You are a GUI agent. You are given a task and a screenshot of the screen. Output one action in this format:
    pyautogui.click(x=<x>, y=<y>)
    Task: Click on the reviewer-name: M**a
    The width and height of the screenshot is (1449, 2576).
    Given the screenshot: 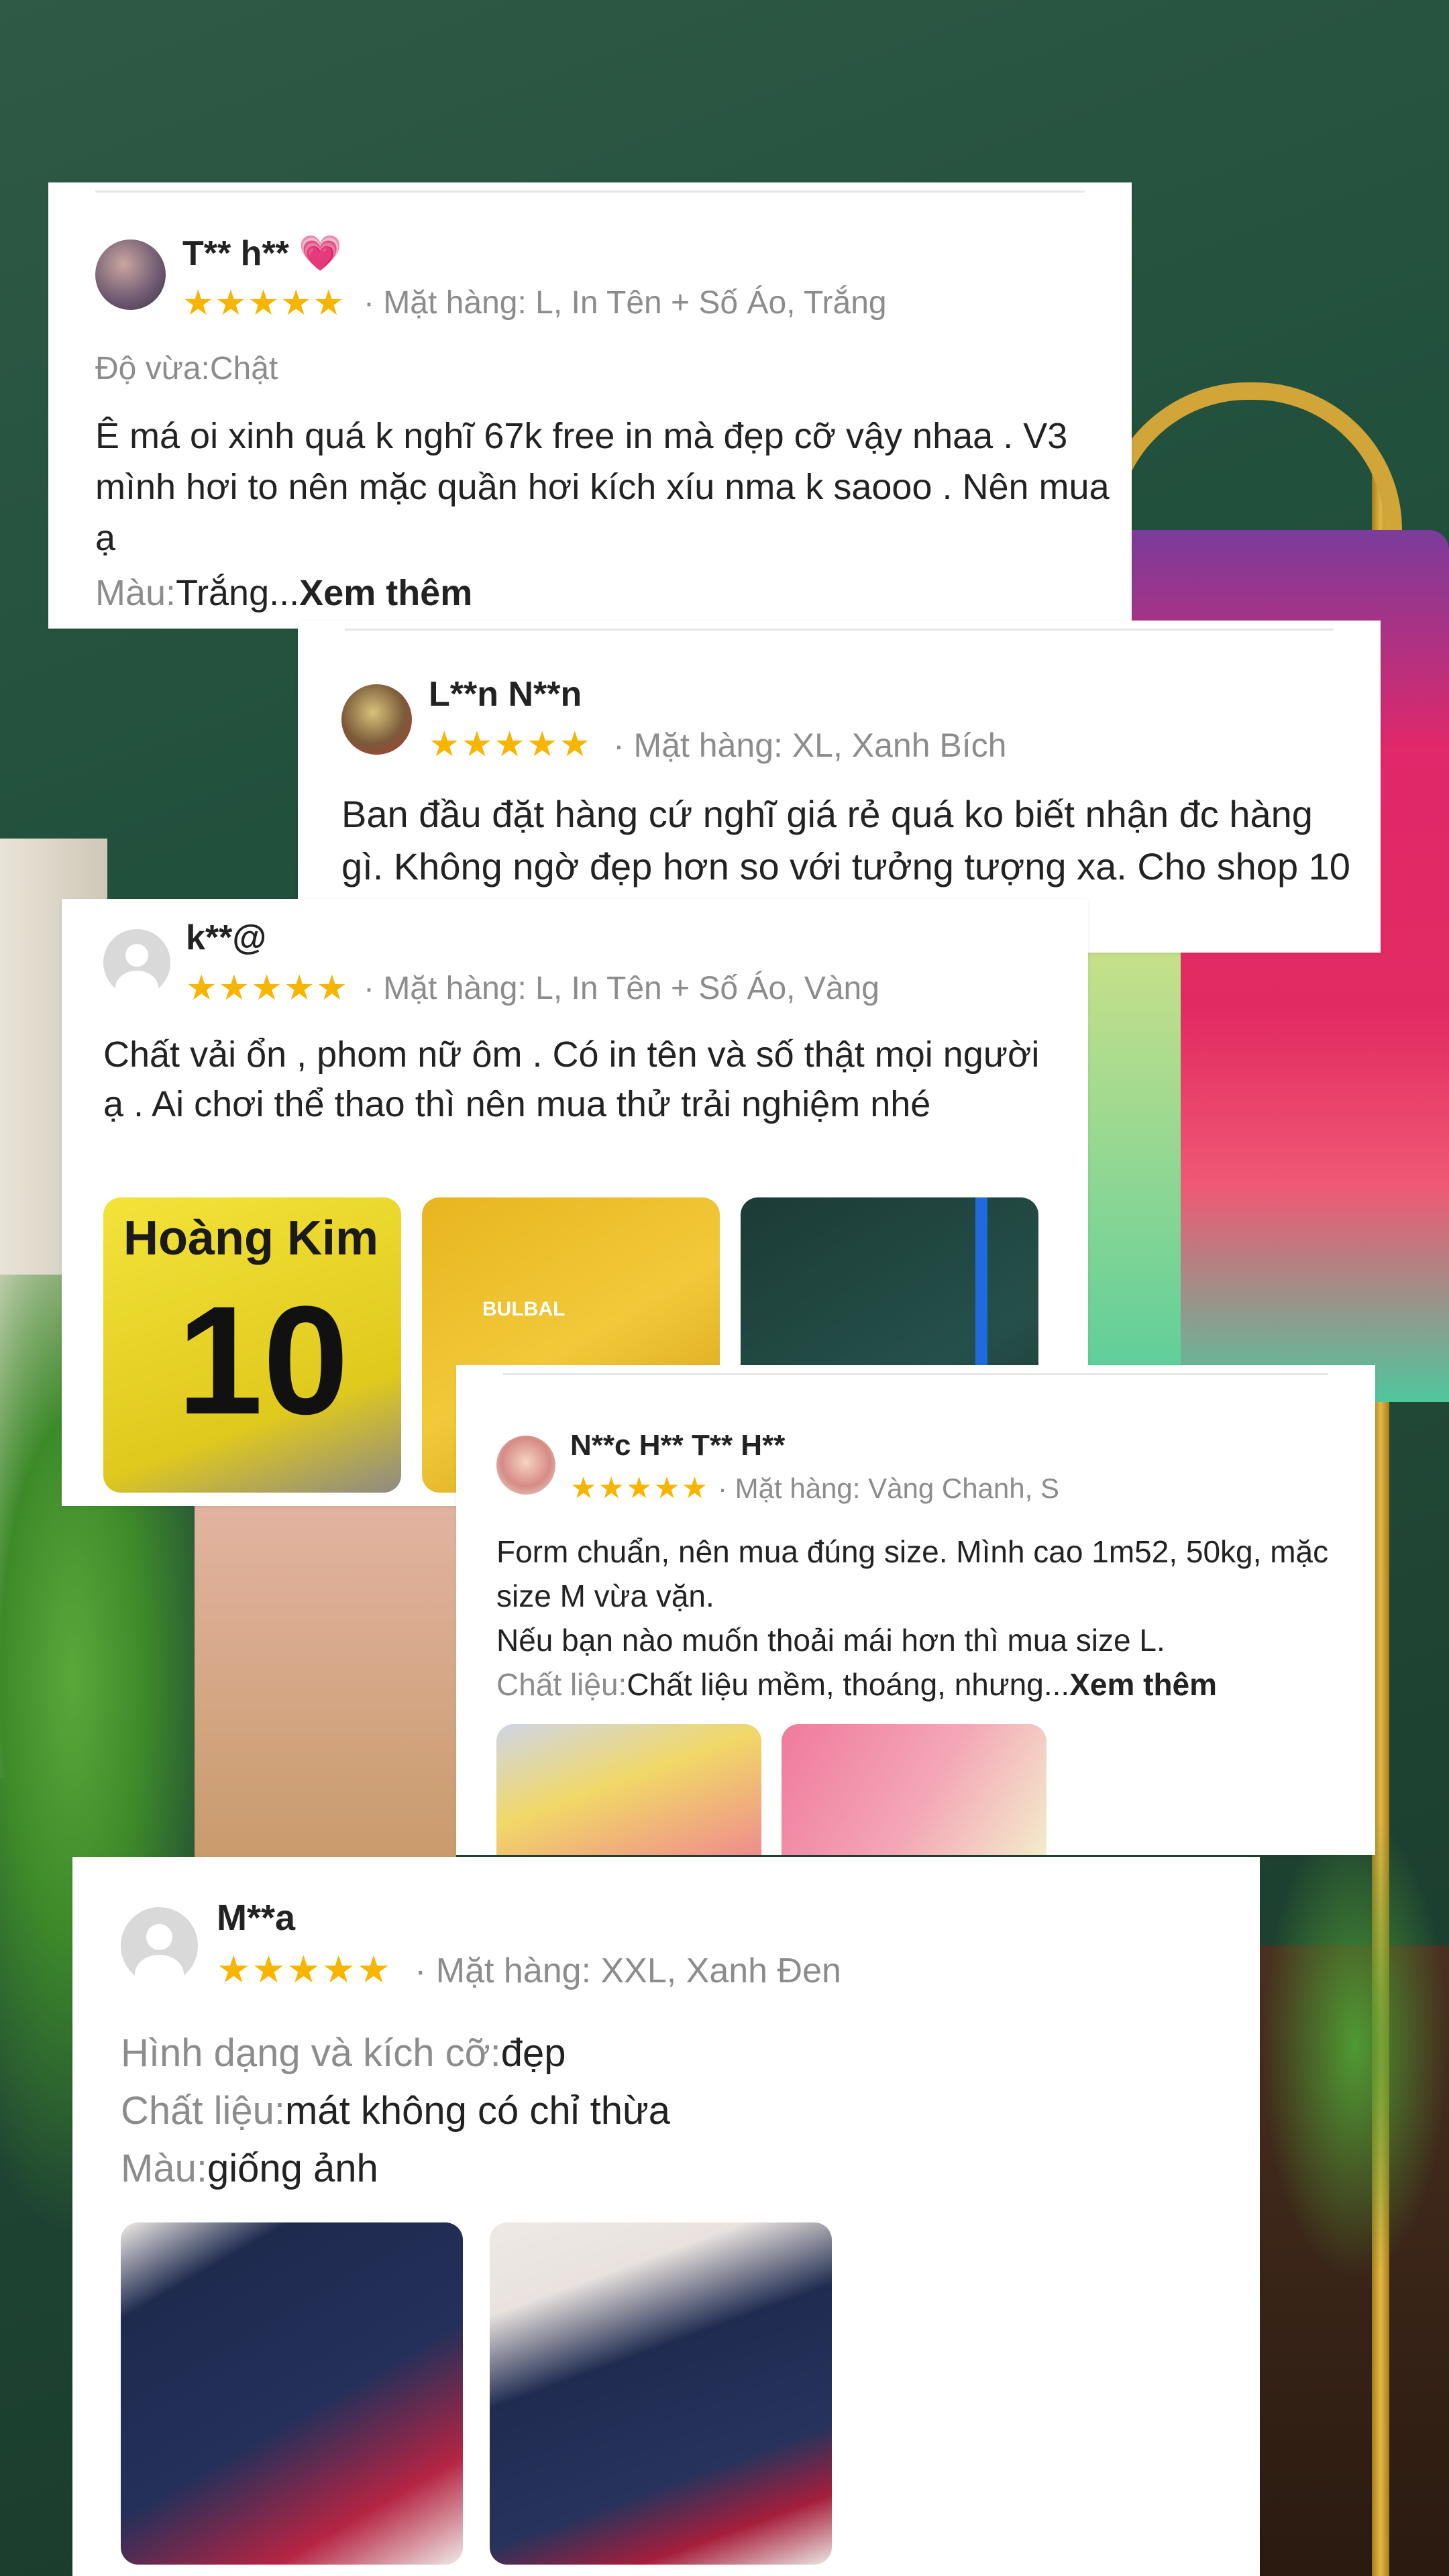 What is the action you would take?
    pyautogui.click(x=256, y=1918)
    